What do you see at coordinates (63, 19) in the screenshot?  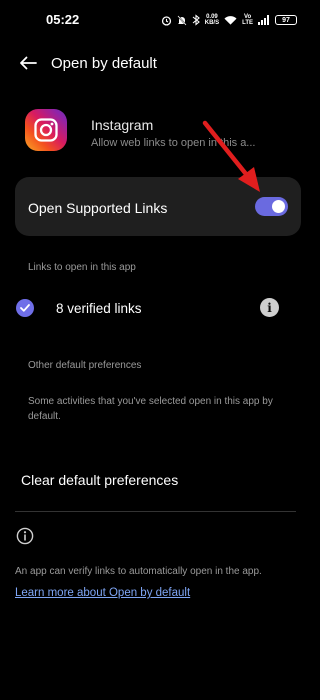 I see `status-time: 05:22` at bounding box center [63, 19].